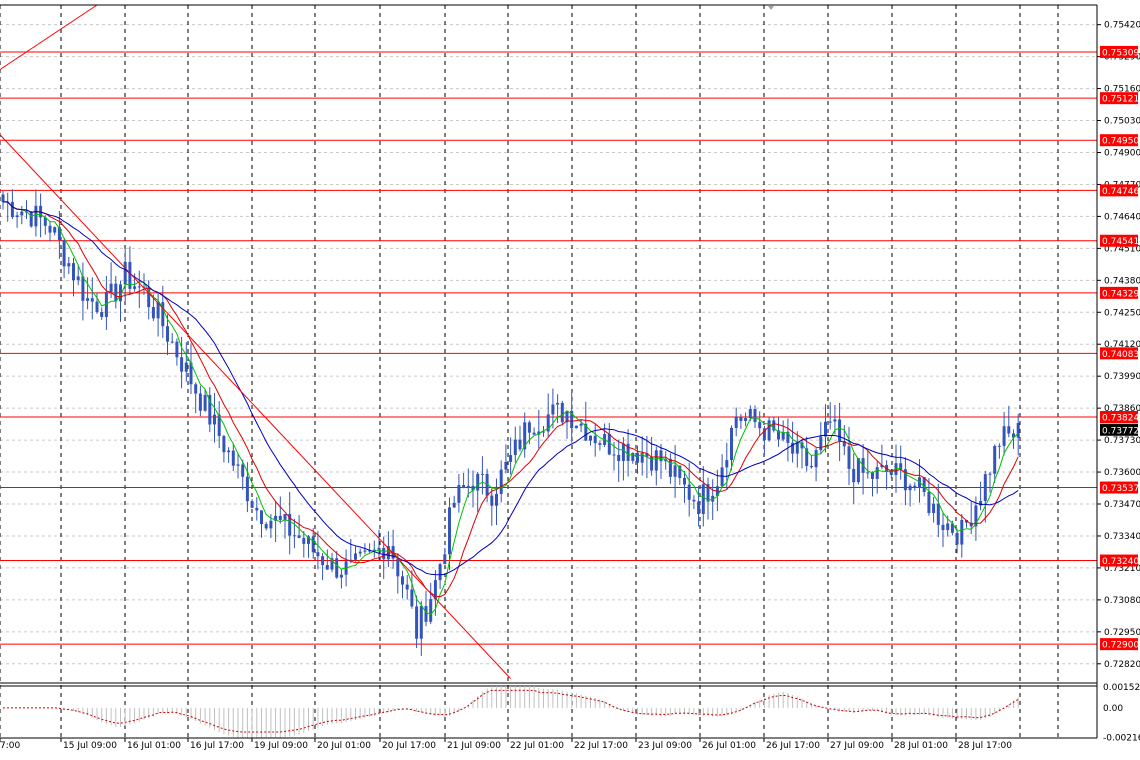 The height and width of the screenshot is (760, 1140). What do you see at coordinates (1120, 489) in the screenshot?
I see `level-badge-label: 0.73537` at bounding box center [1120, 489].